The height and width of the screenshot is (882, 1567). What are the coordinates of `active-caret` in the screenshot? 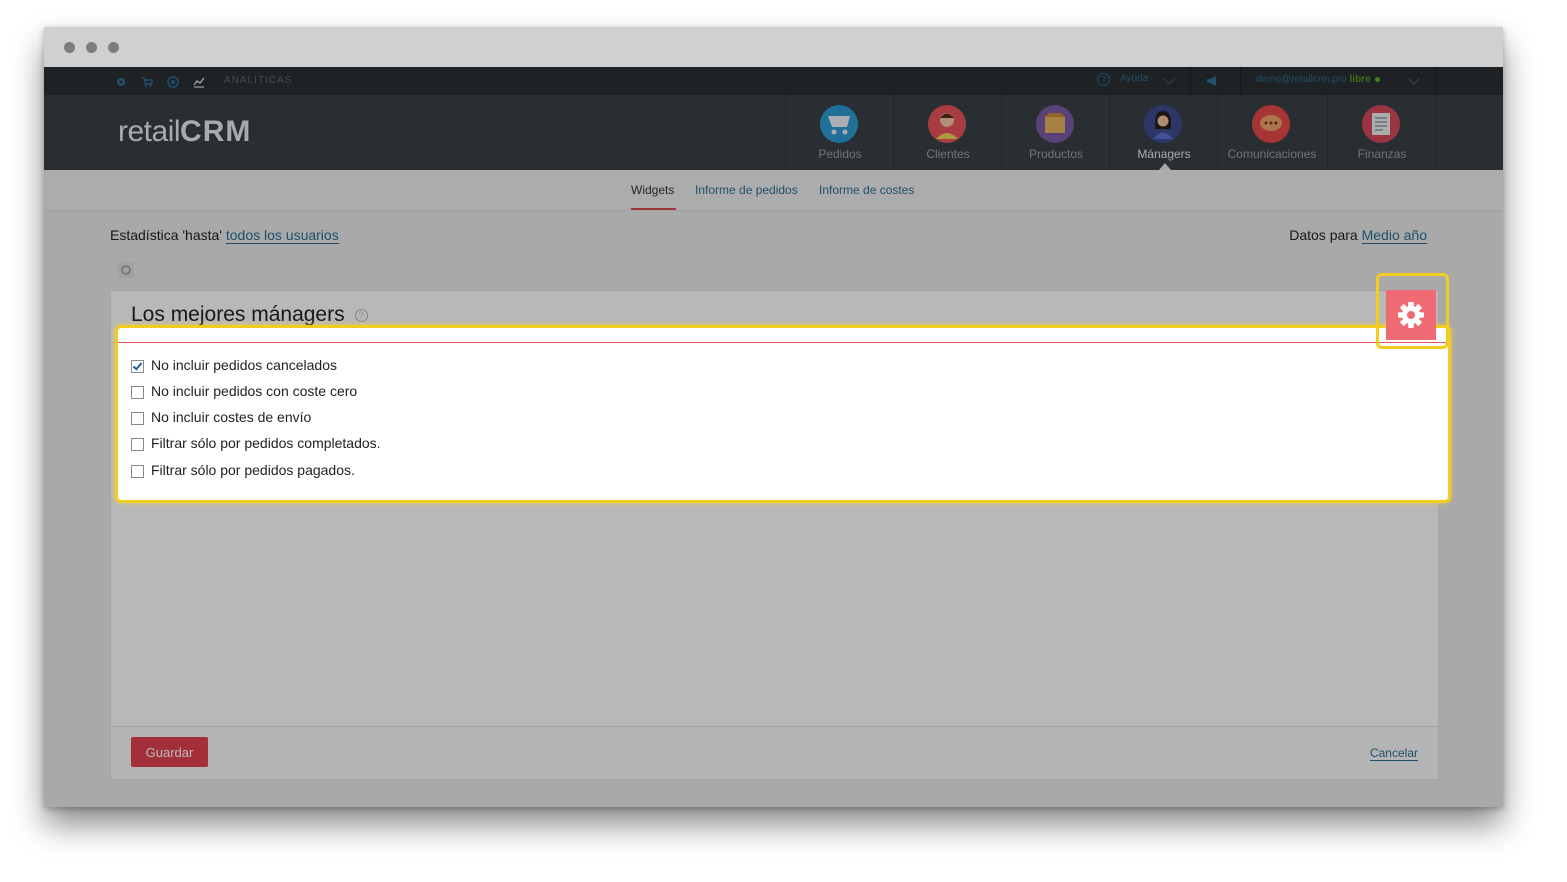 It's located at (1165, 166).